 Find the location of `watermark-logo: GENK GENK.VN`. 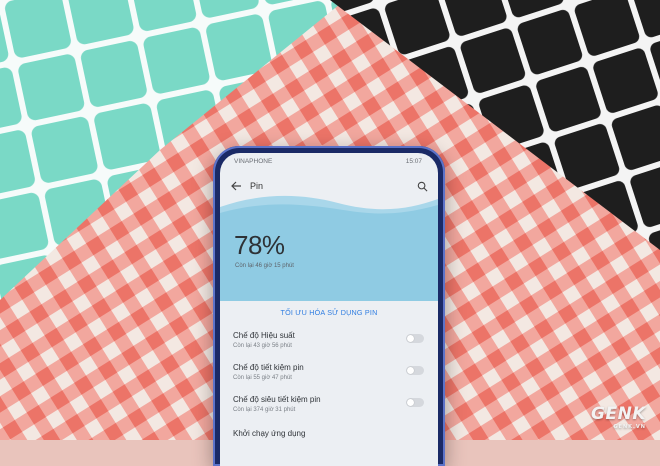

watermark-logo: GENK GENK.VN is located at coordinates (618, 417).